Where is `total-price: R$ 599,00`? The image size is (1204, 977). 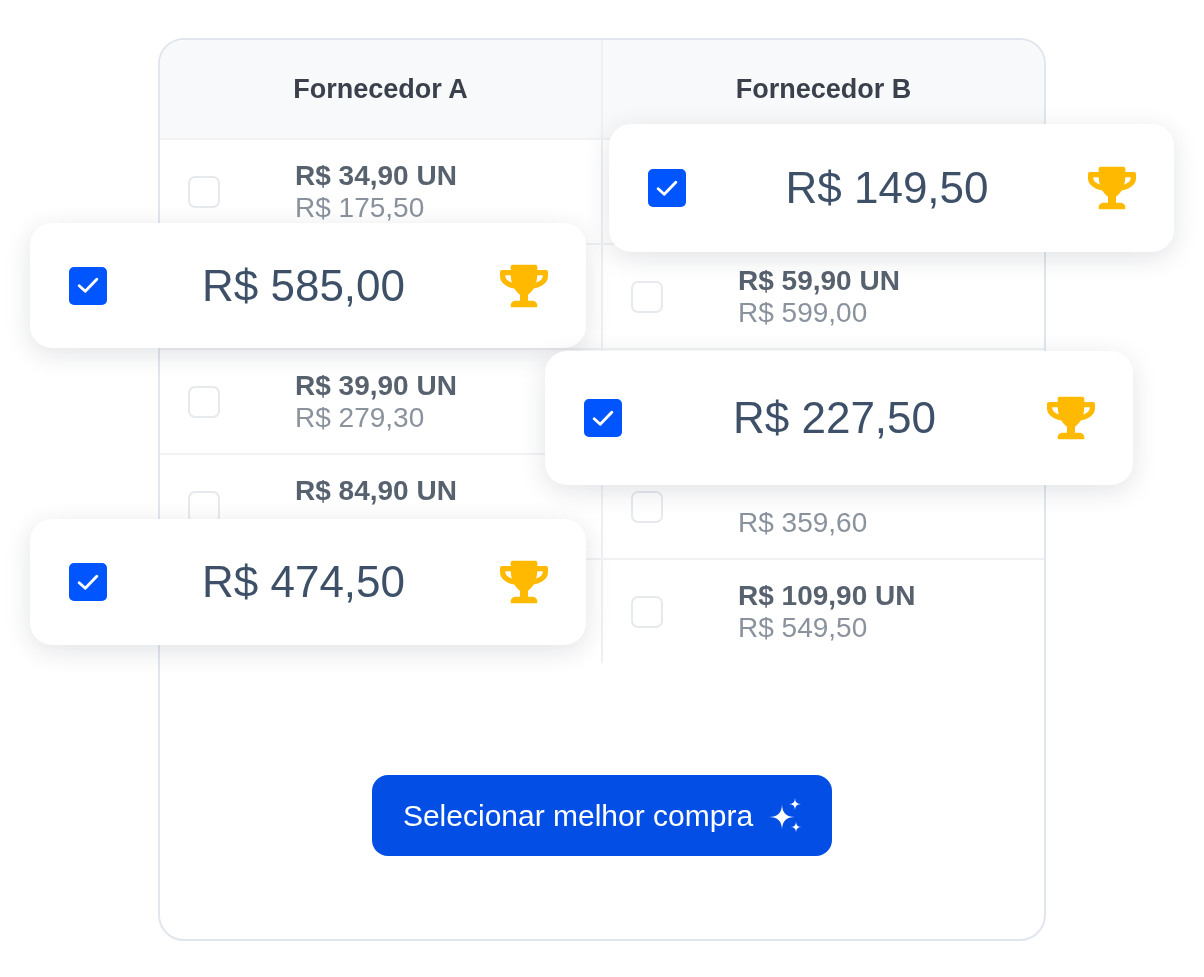 total-price: R$ 599,00 is located at coordinates (803, 312).